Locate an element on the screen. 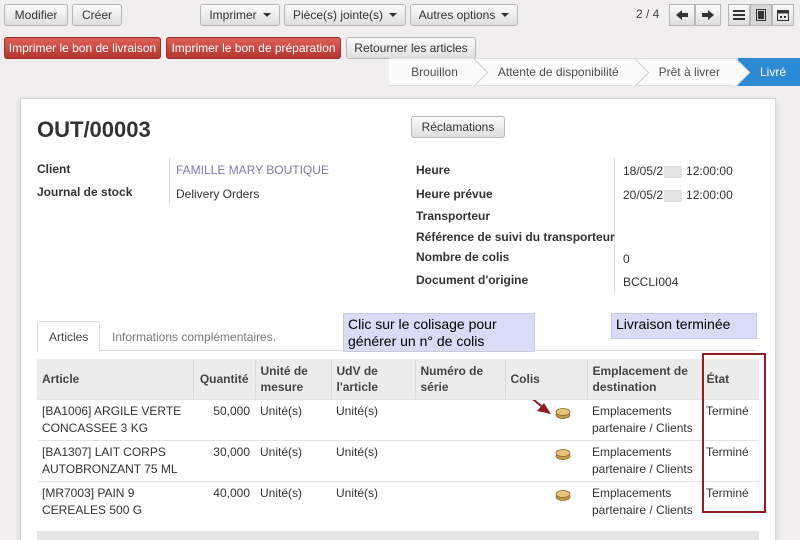 This screenshot has height=540, width=800. header-line: destination is located at coordinates (624, 387).